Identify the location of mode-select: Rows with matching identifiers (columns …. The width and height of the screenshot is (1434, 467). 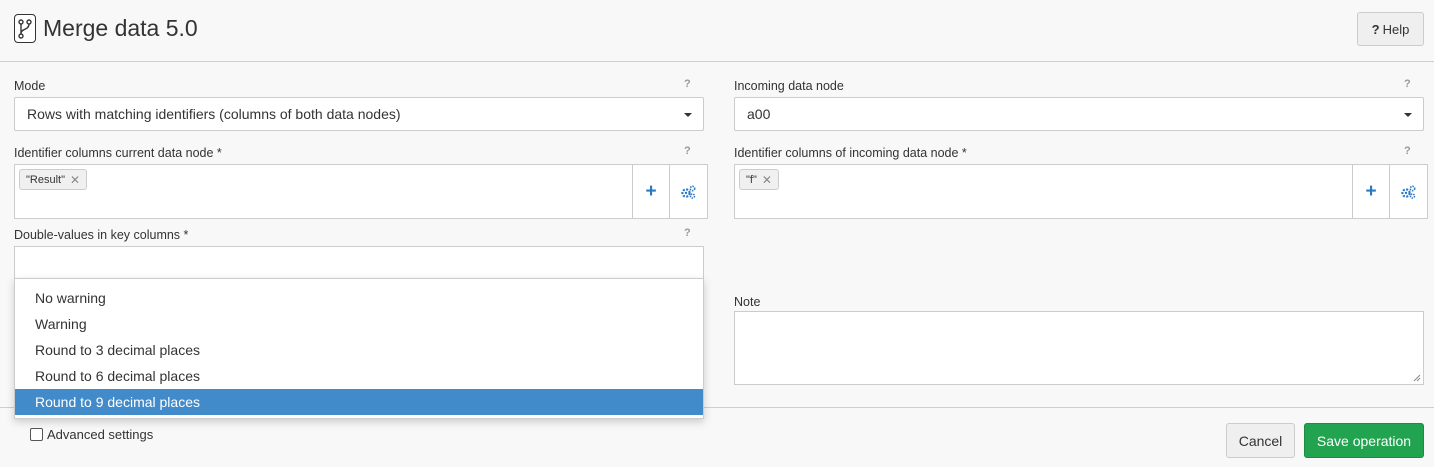
(359, 114).